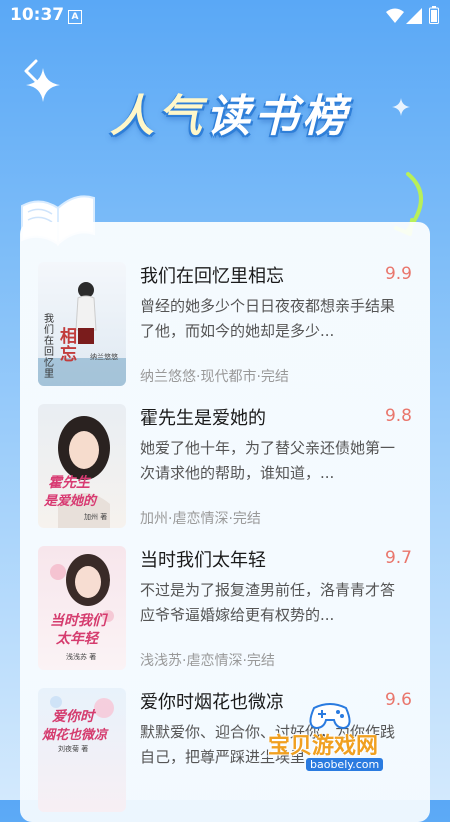 The image size is (450, 822). I want to click on cover-author-text: 加州 著, so click(96, 517).